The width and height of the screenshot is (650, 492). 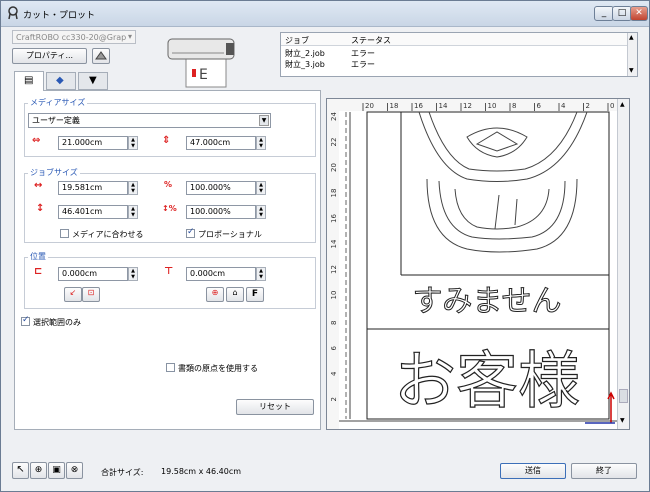 I want to click on position-label: 位置, so click(x=38, y=256).